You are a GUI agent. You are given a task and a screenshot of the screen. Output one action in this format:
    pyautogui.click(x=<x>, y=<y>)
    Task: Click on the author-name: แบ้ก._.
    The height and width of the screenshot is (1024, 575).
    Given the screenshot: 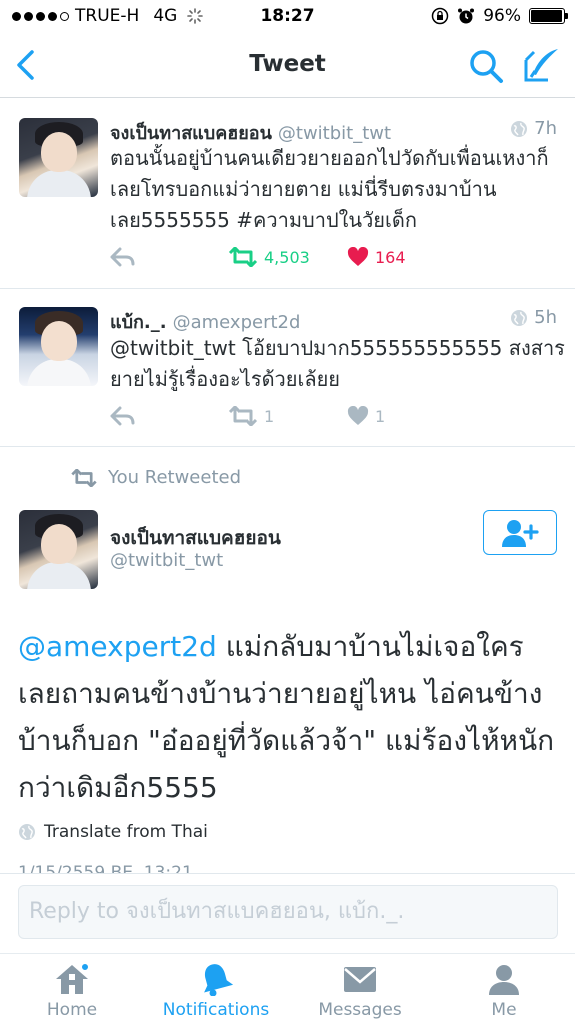 What is the action you would take?
    pyautogui.click(x=138, y=322)
    